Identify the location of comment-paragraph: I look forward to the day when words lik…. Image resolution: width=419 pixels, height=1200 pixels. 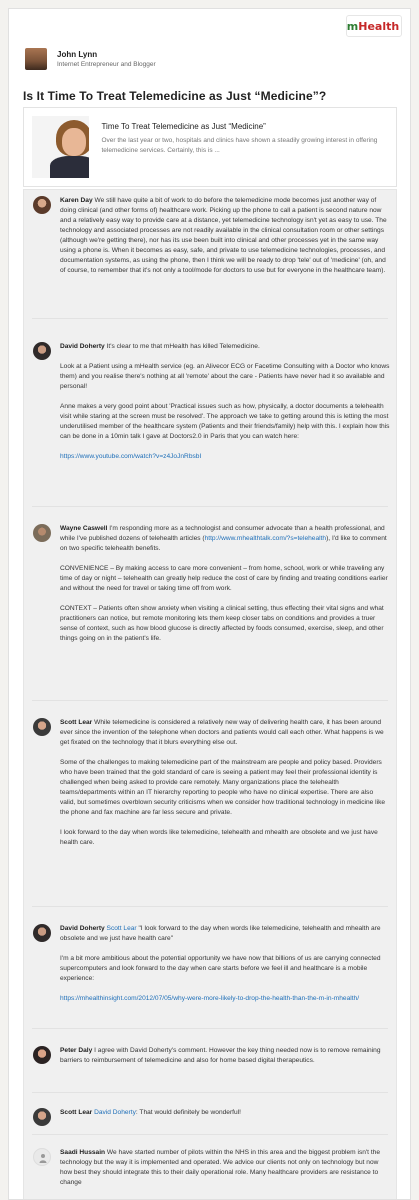
(219, 837).